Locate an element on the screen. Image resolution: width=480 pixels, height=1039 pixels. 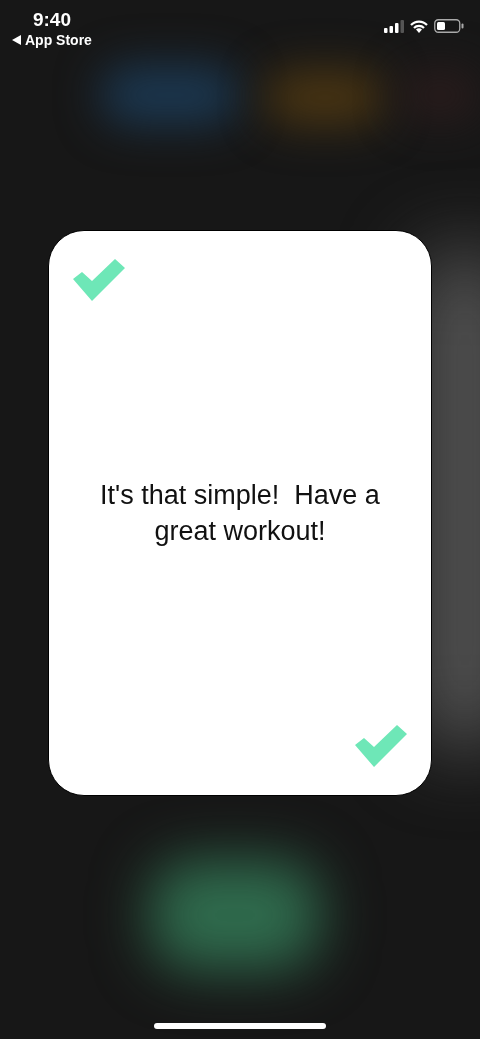
back-arrow-icon is located at coordinates (16, 40).